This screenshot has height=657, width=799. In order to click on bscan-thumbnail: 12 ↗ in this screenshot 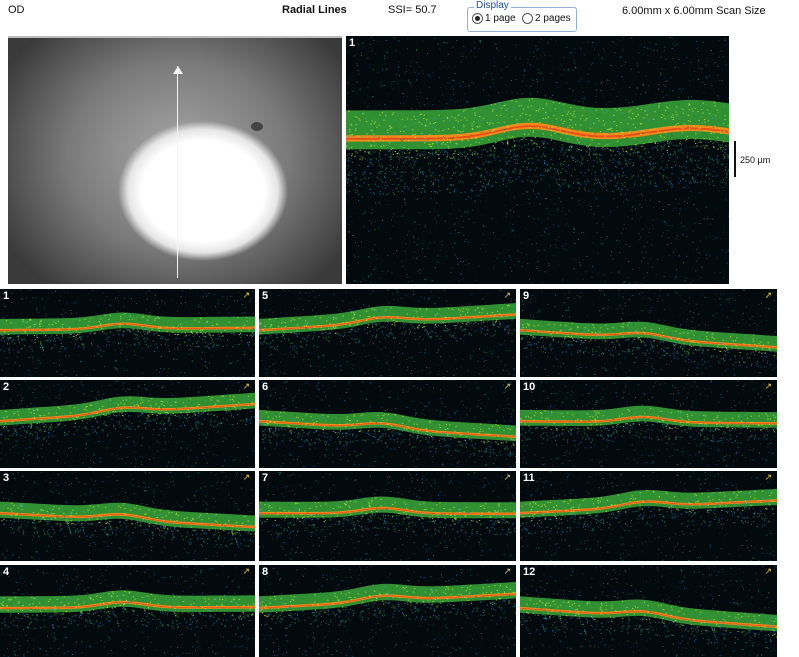, I will do `click(648, 611)`.